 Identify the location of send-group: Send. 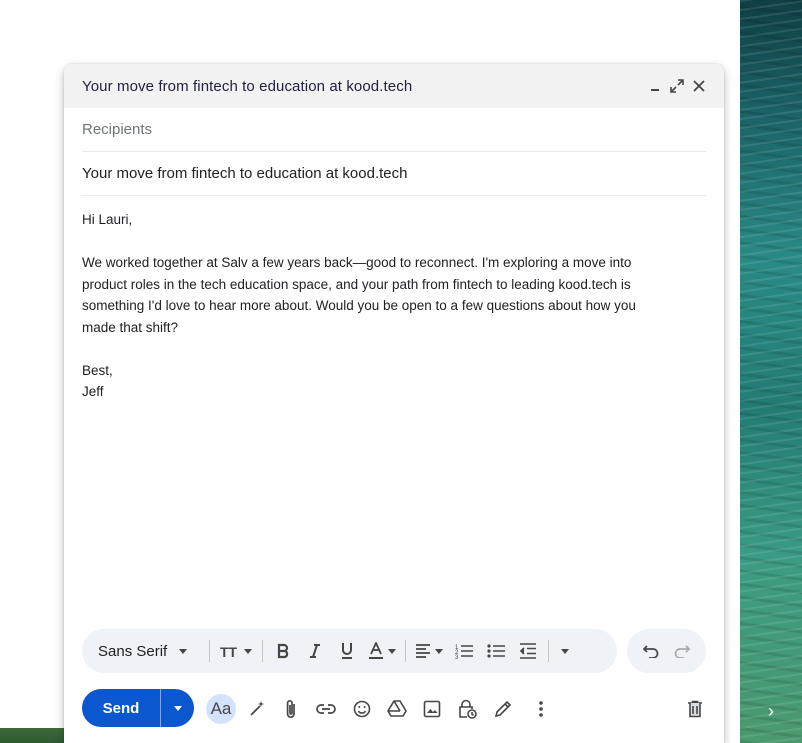
(138, 708).